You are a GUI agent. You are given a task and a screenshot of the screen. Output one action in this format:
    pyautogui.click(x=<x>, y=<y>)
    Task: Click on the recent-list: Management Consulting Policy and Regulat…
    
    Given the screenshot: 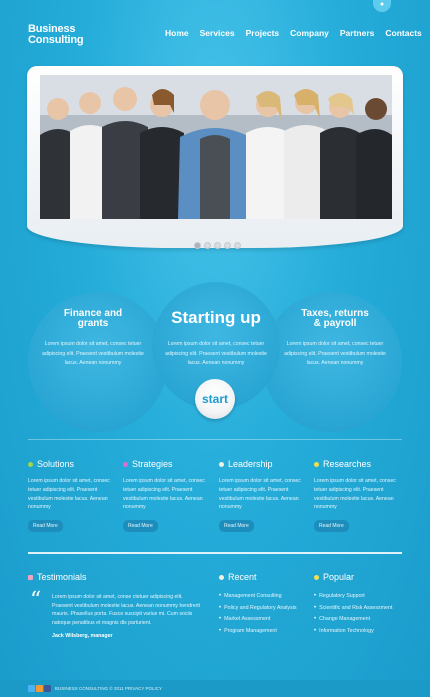 What is the action you would take?
    pyautogui.click(x=258, y=613)
    